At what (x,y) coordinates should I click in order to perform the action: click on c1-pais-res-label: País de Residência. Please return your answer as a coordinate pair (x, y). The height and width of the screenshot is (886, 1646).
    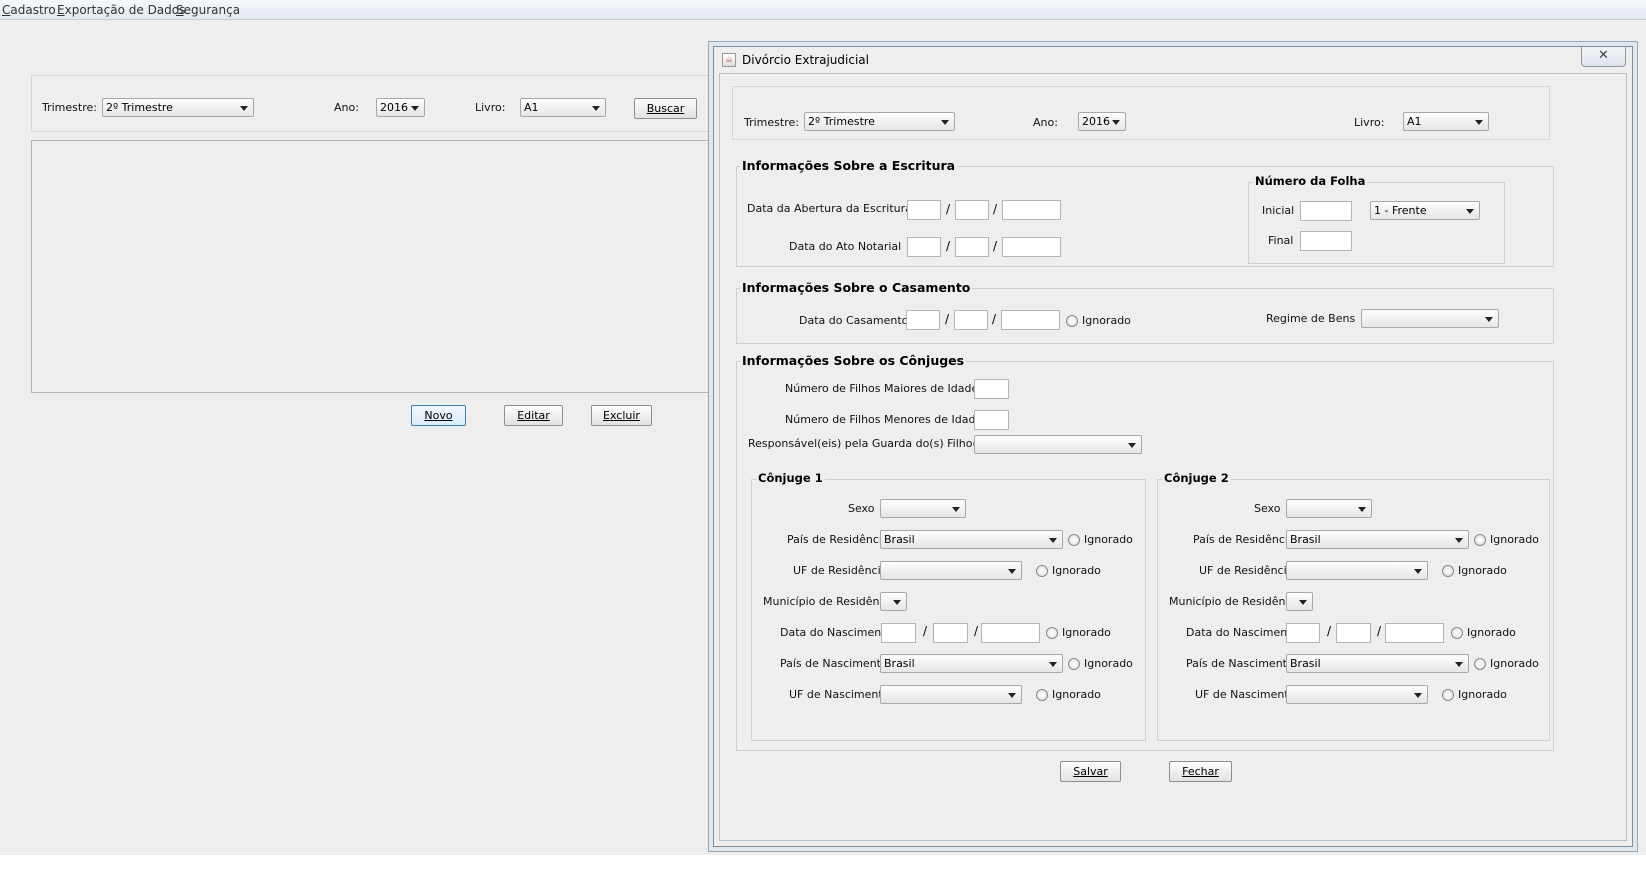
    Looking at the image, I should click on (838, 539).